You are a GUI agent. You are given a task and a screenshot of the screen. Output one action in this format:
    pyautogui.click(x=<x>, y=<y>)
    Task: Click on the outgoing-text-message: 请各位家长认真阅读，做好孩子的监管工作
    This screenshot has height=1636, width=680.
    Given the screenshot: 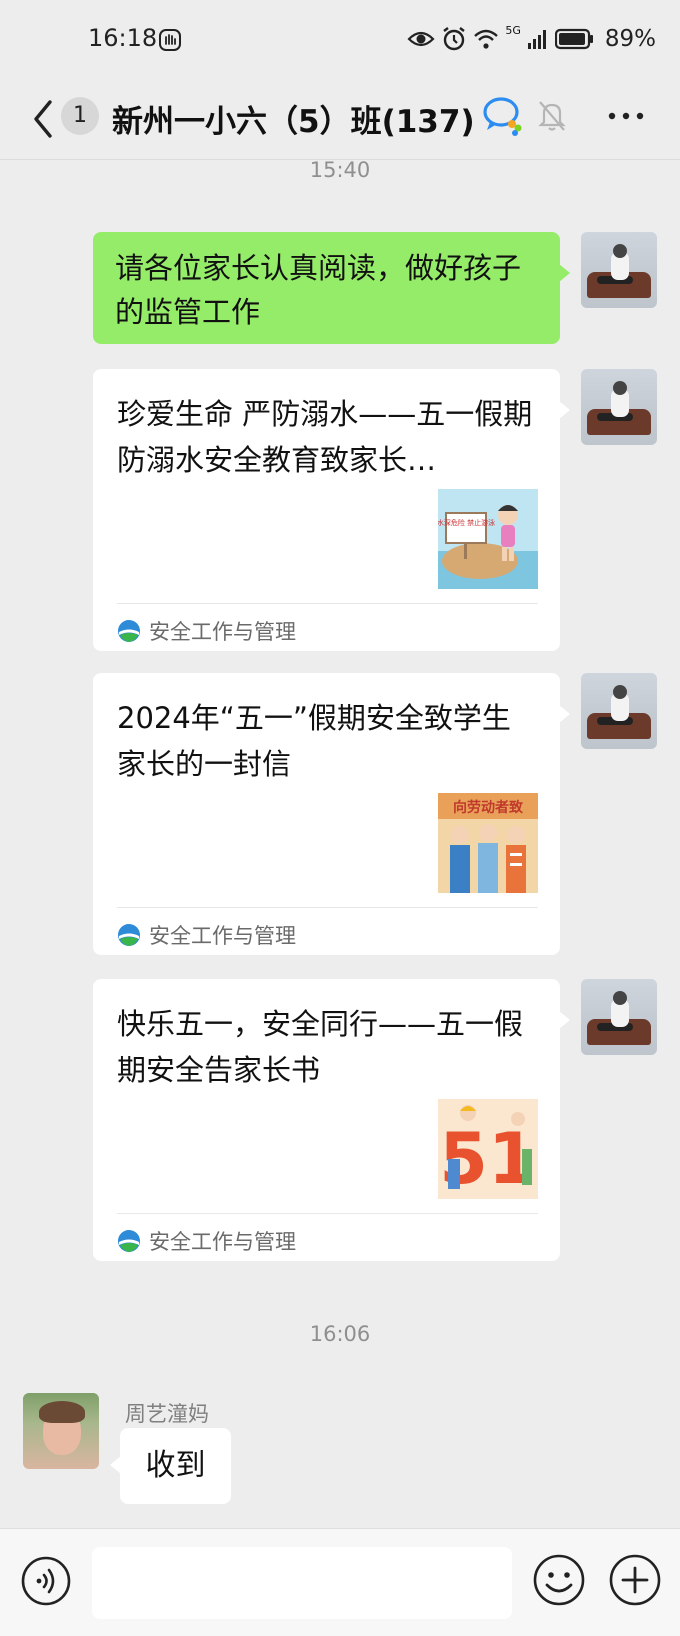 What is the action you would take?
    pyautogui.click(x=331, y=288)
    